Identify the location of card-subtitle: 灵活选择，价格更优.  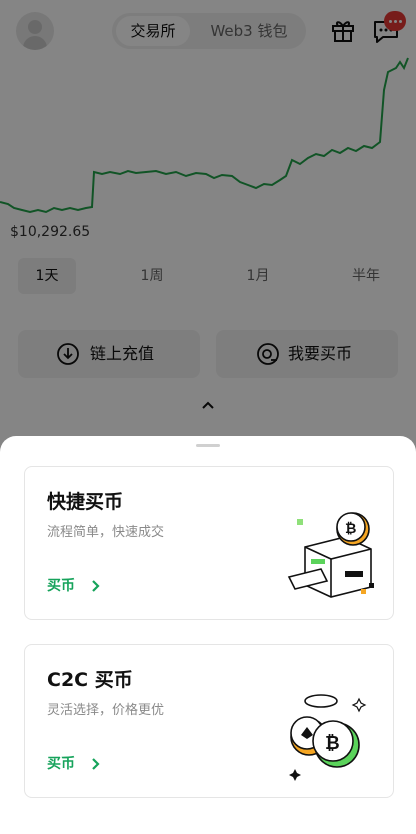
(106, 710).